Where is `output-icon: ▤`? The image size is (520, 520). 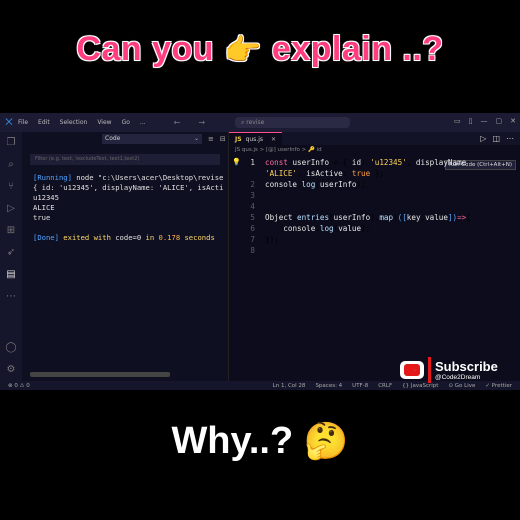 output-icon: ▤ is located at coordinates (11, 275).